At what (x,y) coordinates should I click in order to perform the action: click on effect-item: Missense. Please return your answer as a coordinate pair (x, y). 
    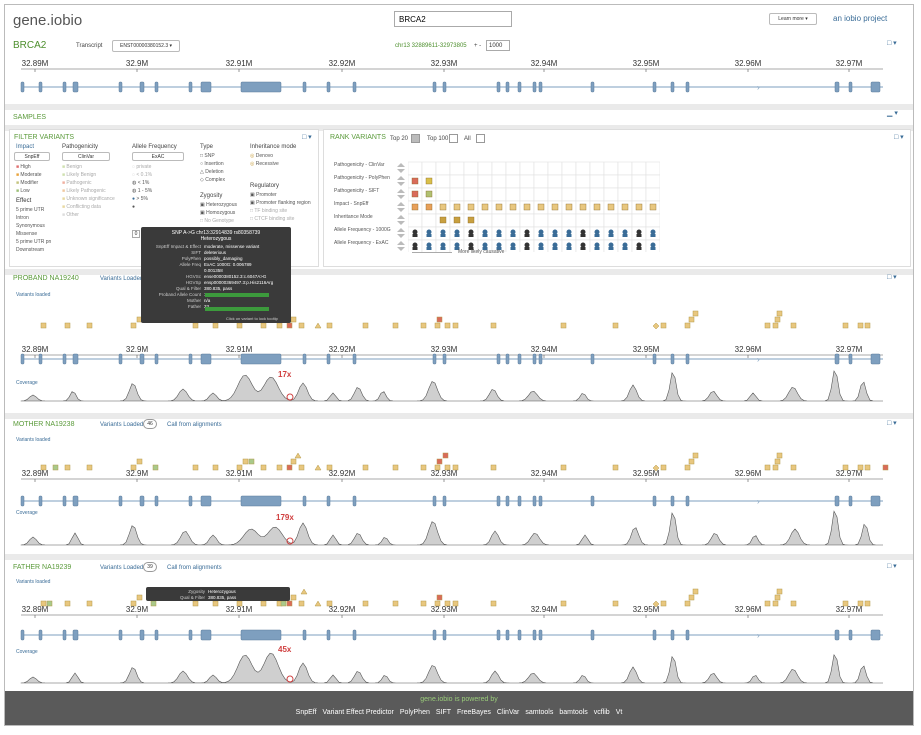
    Looking at the image, I should click on (33, 234).